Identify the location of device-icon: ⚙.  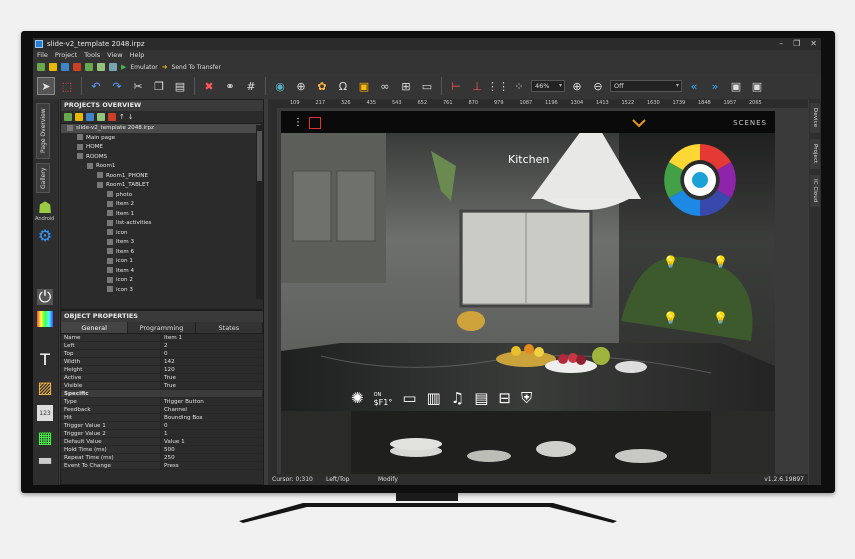
(45, 235).